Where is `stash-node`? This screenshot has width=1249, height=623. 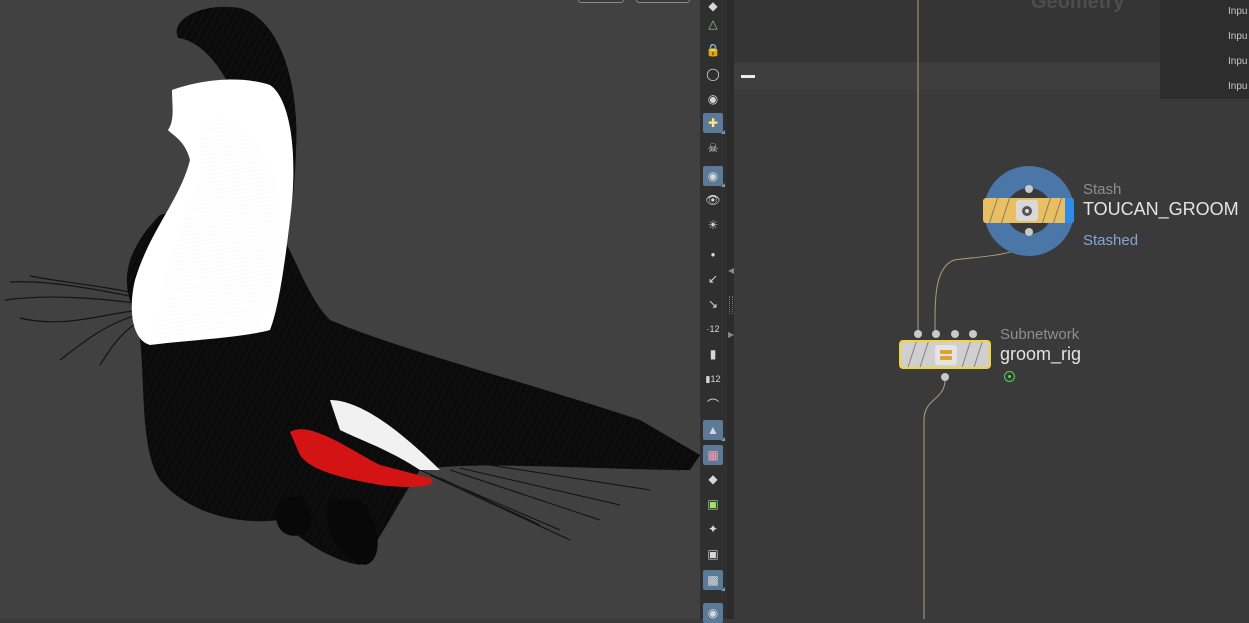 stash-node is located at coordinates (1028, 210).